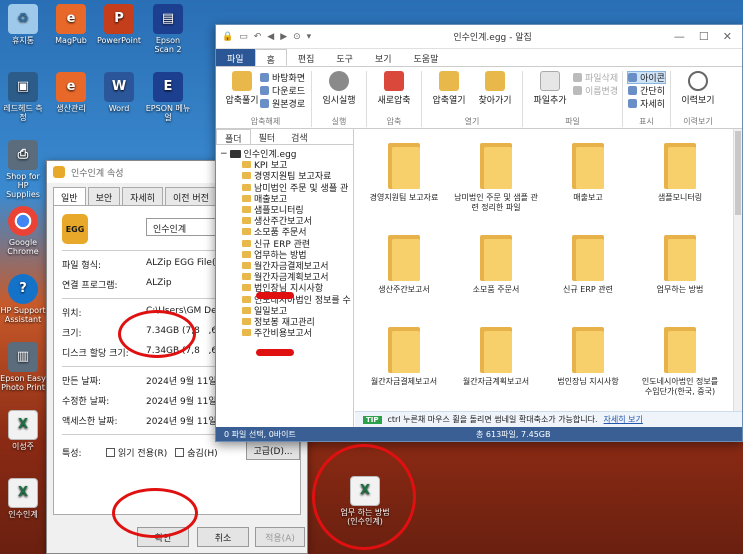  What do you see at coordinates (23, 299) in the screenshot?
I see `desktop-icon-hp-support: ? HP Support Assistant` at bounding box center [23, 299].